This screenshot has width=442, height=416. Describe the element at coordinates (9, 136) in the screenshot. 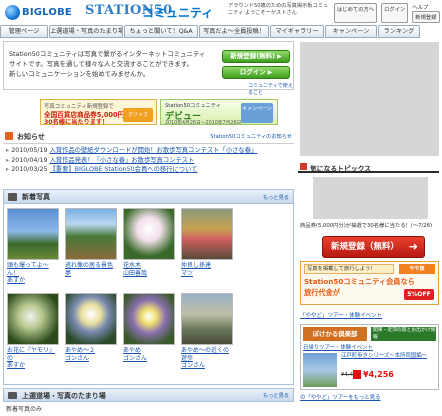

I see `news-icon` at that location.